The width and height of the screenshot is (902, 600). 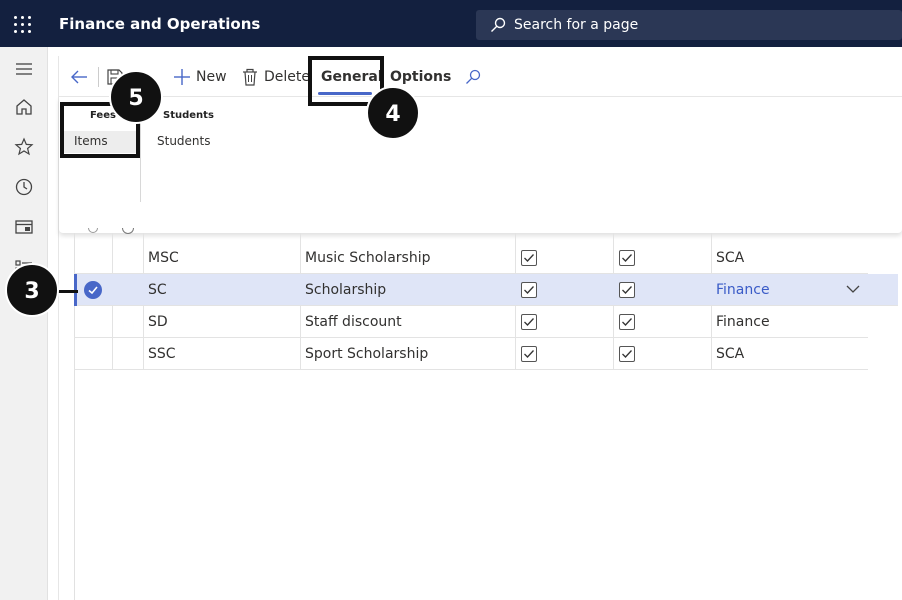 I want to click on top-bar: Finance and Operations Search for a page, so click(x=451, y=23).